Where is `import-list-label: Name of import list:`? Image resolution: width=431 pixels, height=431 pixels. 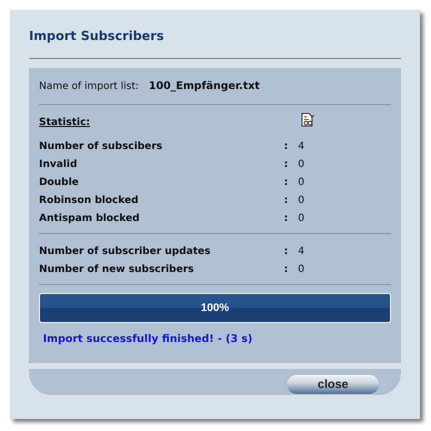
import-list-label: Name of import list: is located at coordinates (89, 86).